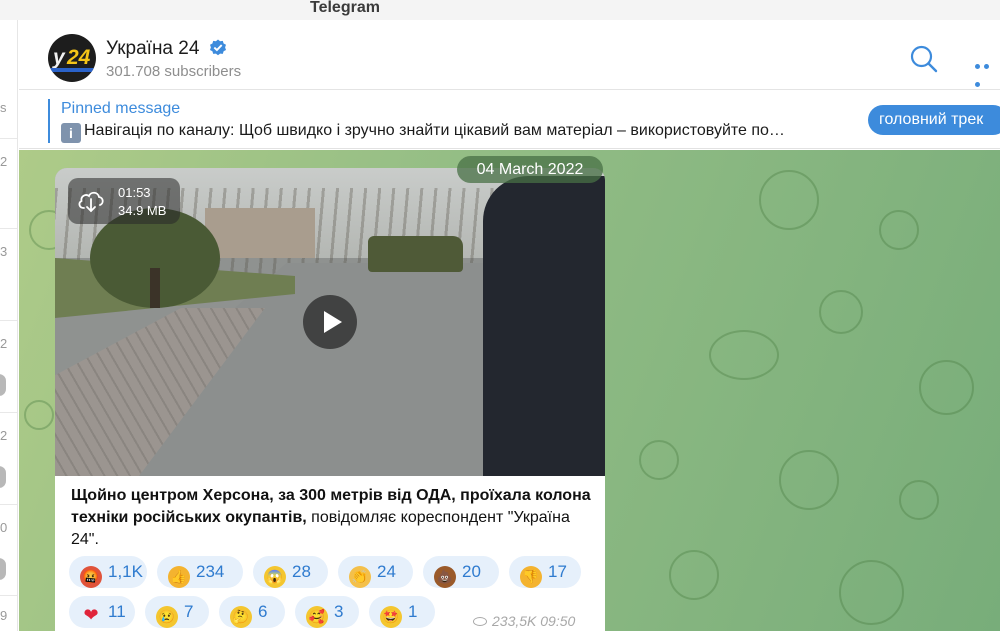 The image size is (1000, 631). I want to click on reaction-chip: 👎 17, so click(545, 572).